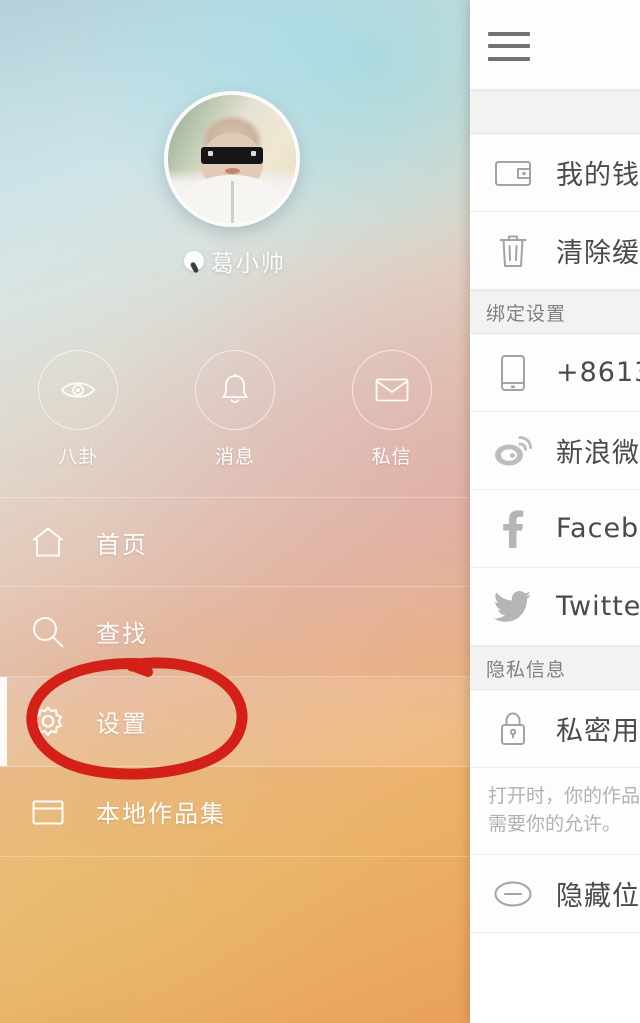  Describe the element at coordinates (513, 607) in the screenshot. I see `twitter-icon` at that location.